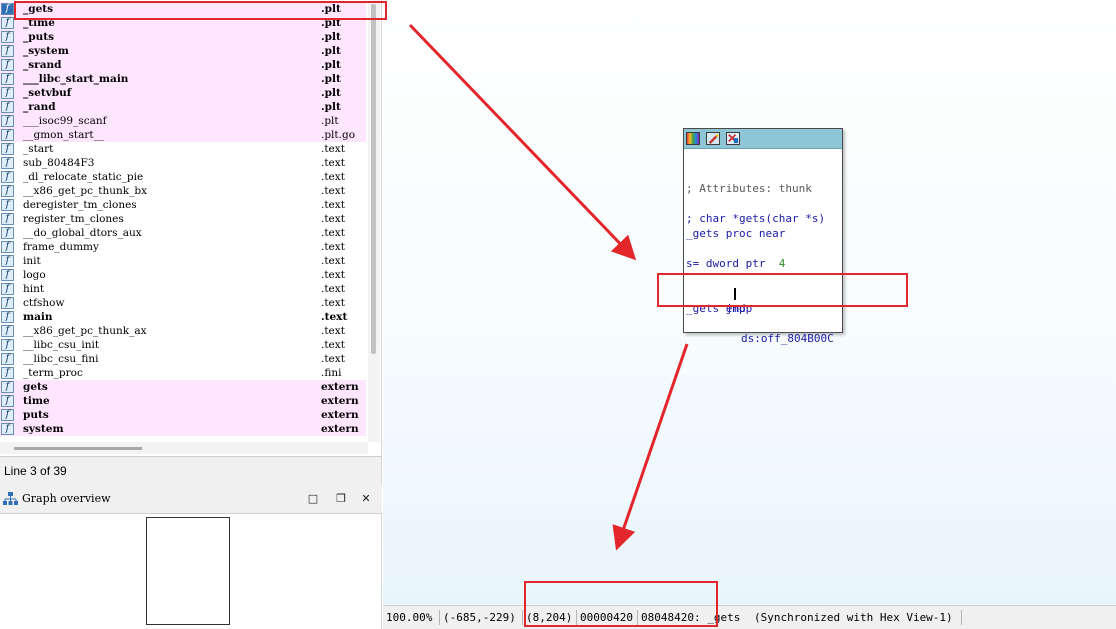  What do you see at coordinates (66, 498) in the screenshot?
I see `graph-overview-title: Graph overview` at bounding box center [66, 498].